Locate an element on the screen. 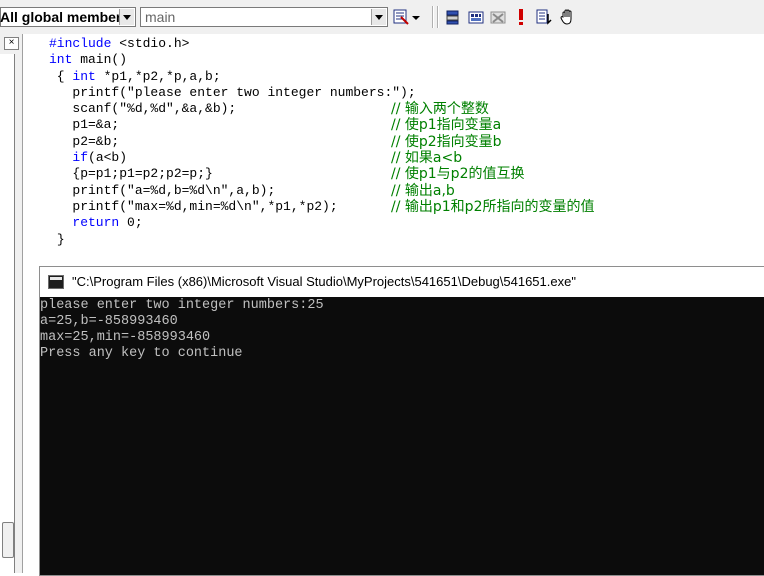 The height and width of the screenshot is (576, 764). code-comment: // 输出a,b is located at coordinates (423, 190).